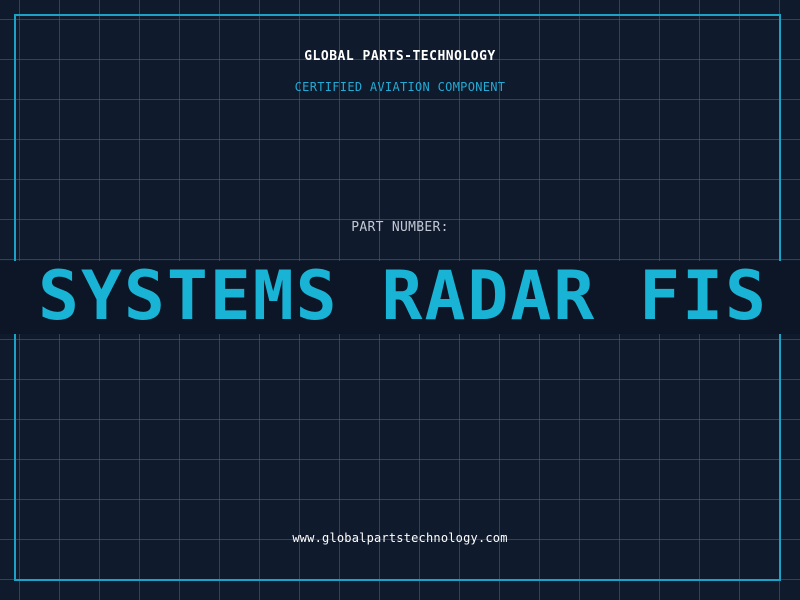 Image resolution: width=800 pixels, height=600 pixels. Describe the element at coordinates (400, 87) in the screenshot. I see `certification-subtitle: CERTIFIED AVIATION COMPONENT` at that location.